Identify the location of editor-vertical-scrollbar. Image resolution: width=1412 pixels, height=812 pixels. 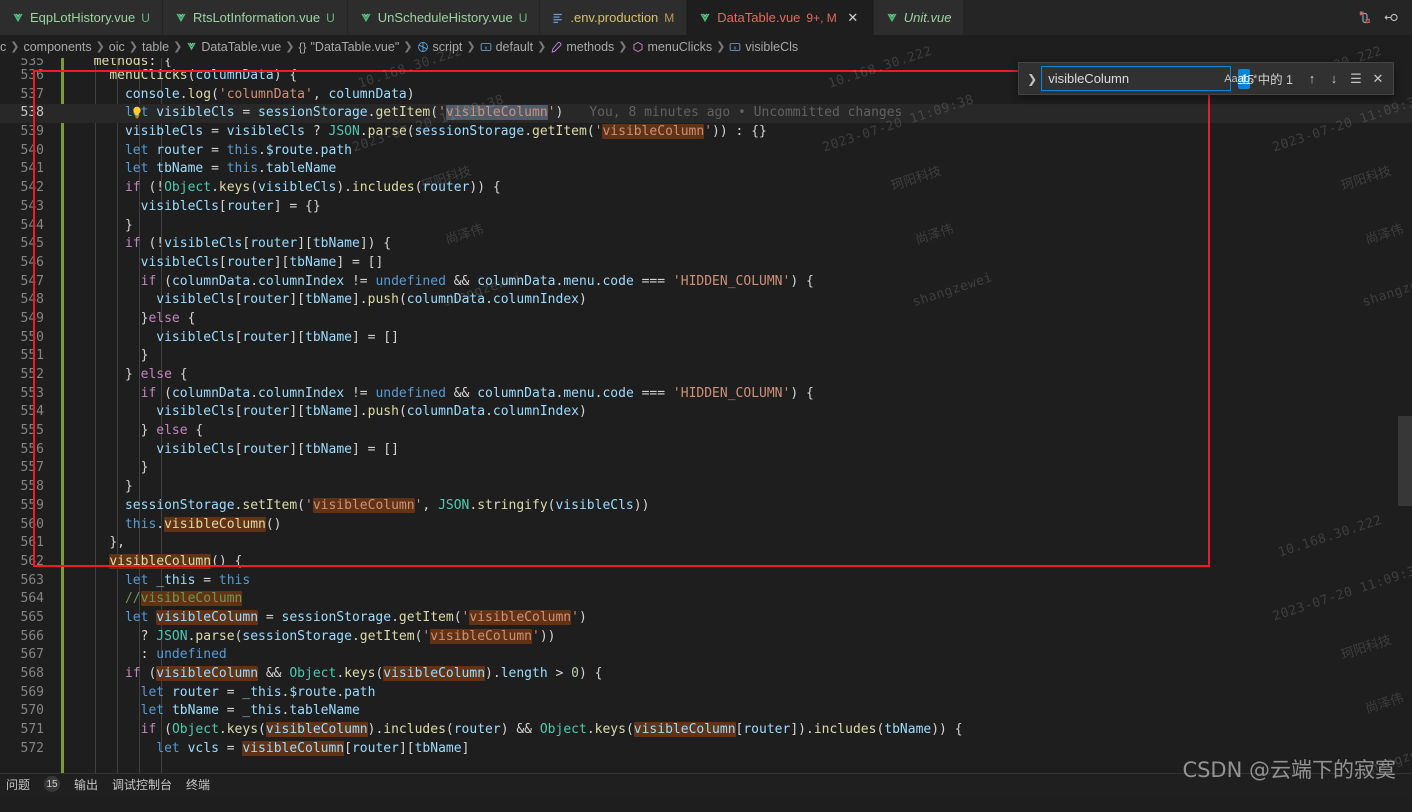
(1405, 445).